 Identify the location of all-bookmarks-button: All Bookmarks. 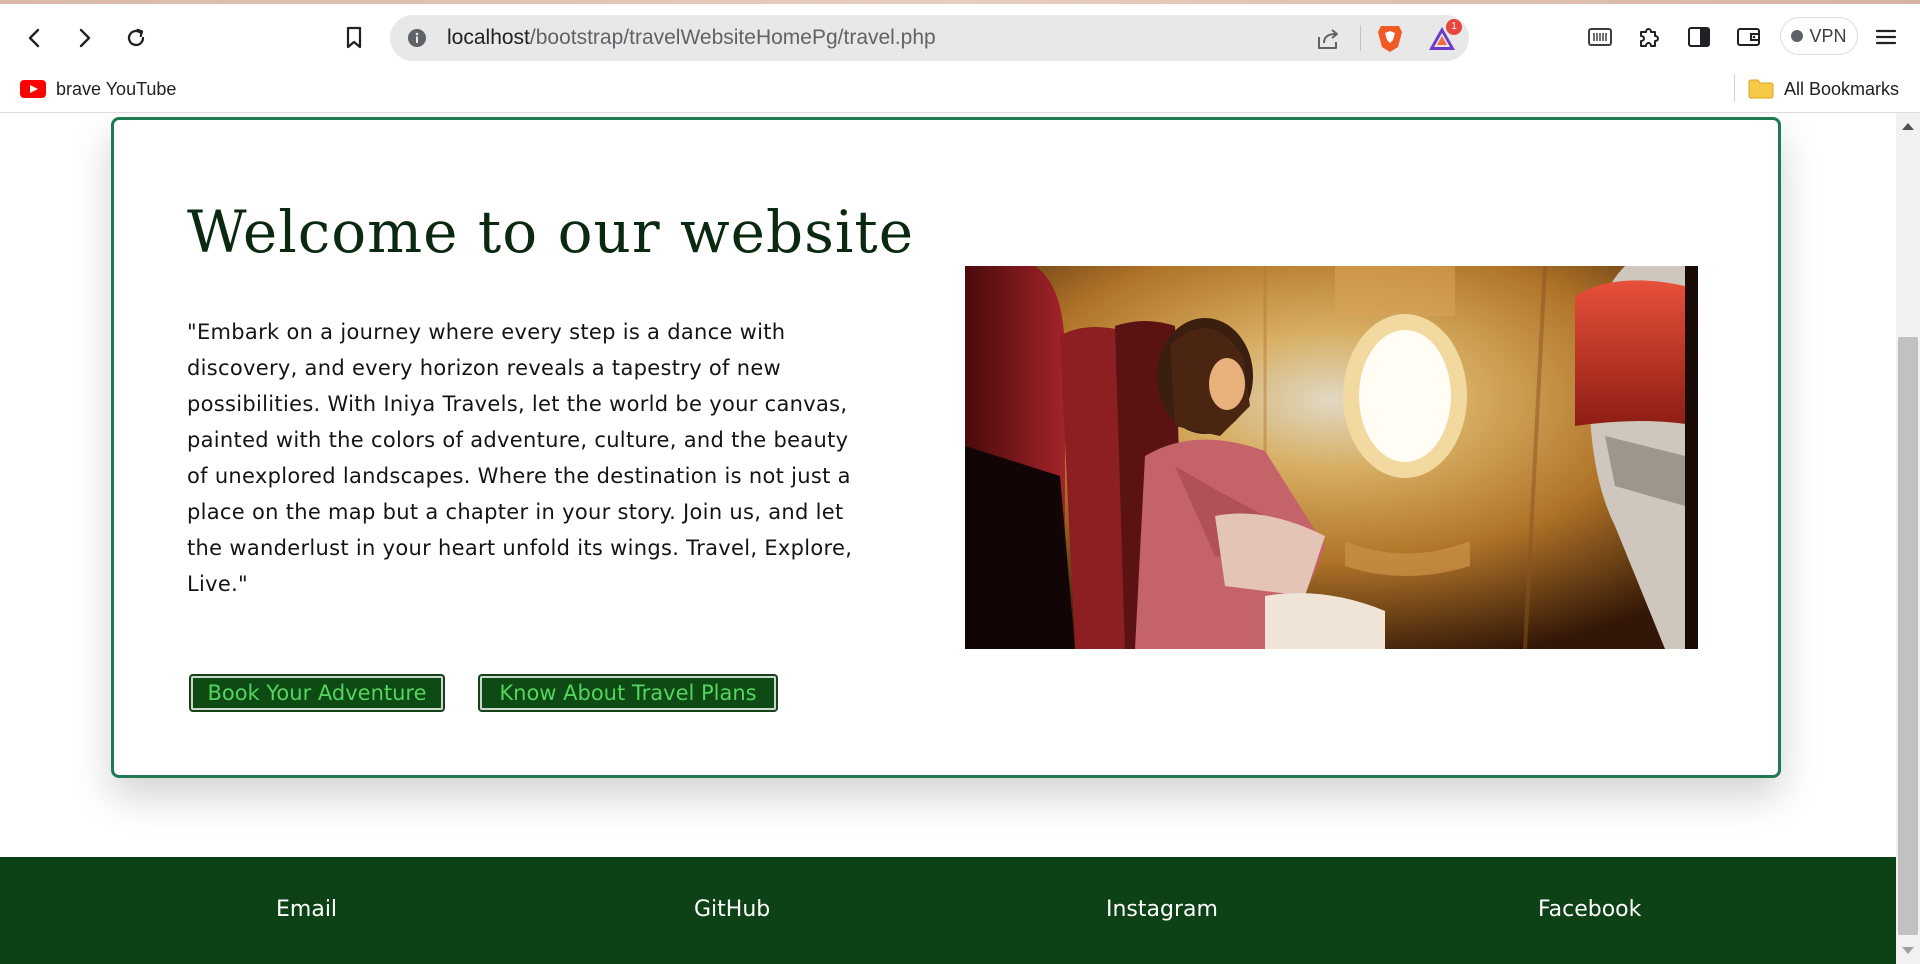
(1823, 89).